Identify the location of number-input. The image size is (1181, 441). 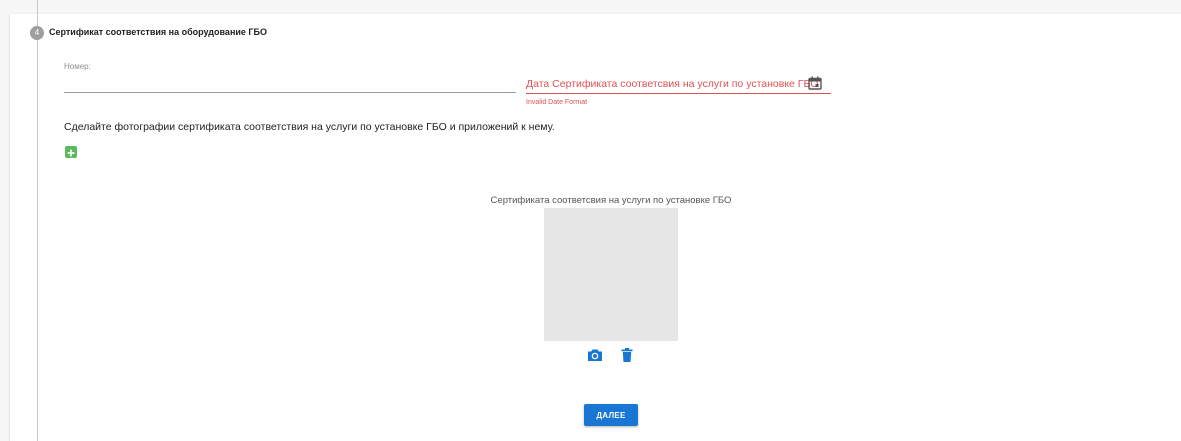
(290, 85).